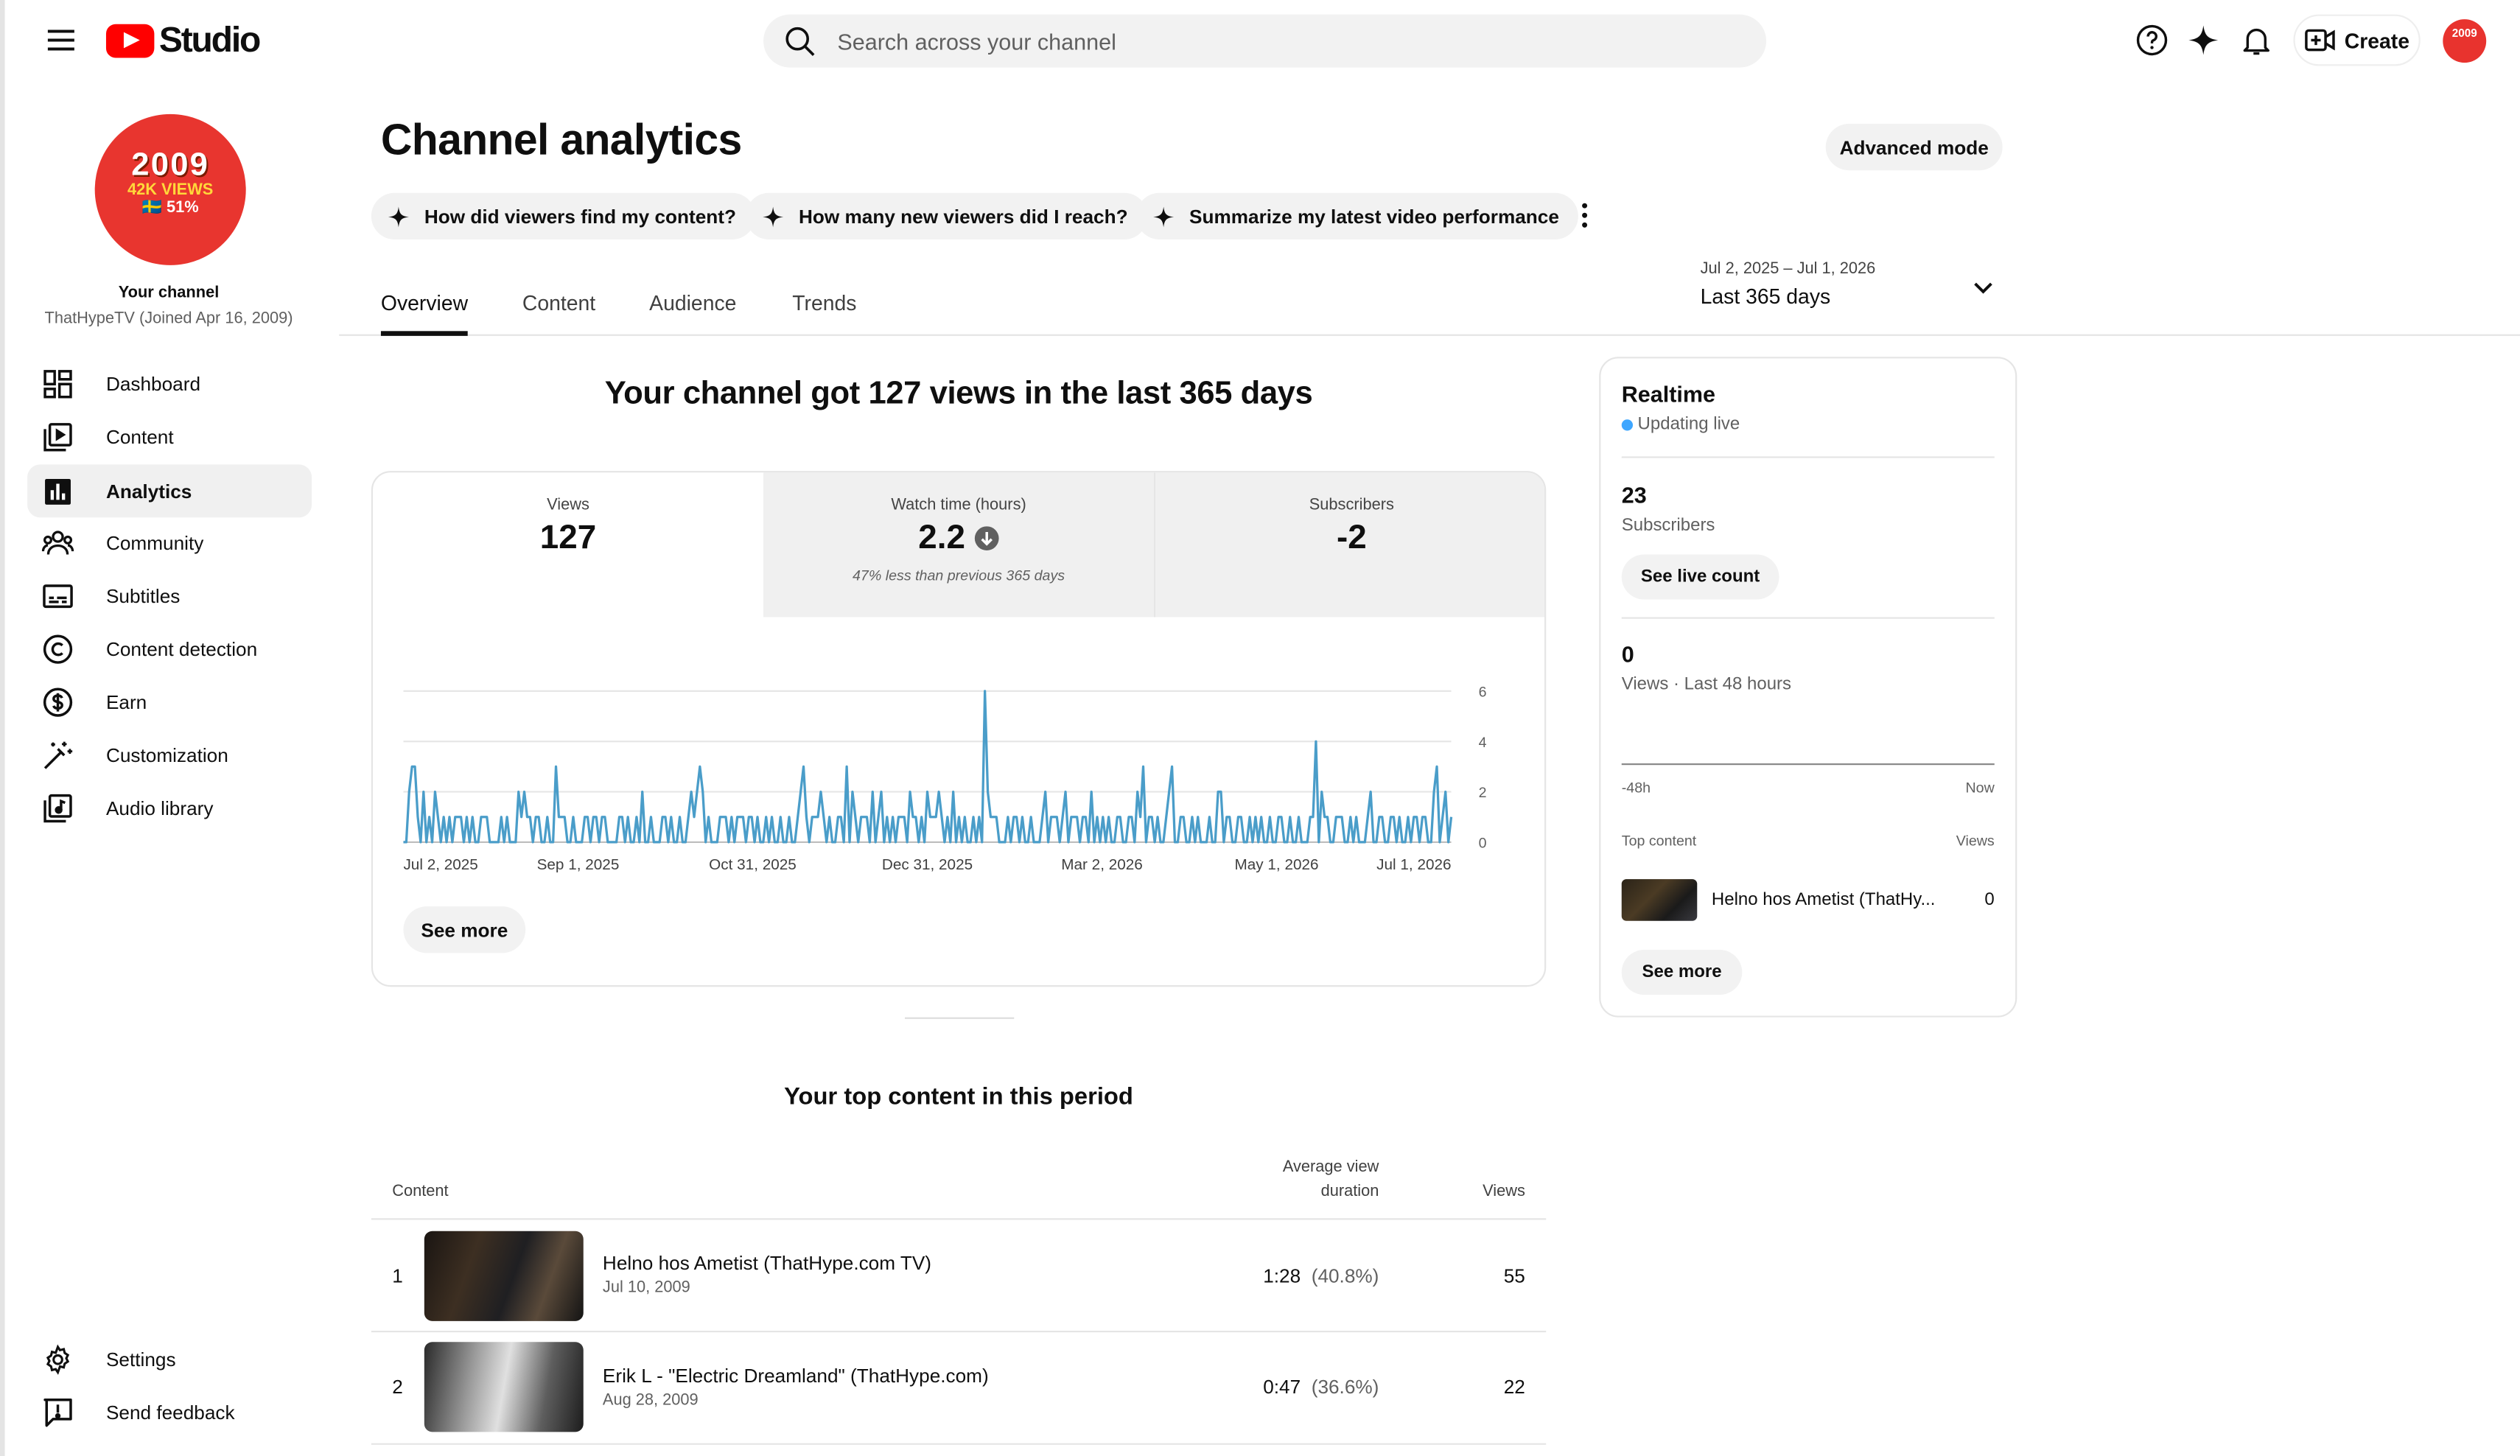 Image resolution: width=2520 pixels, height=1456 pixels. What do you see at coordinates (126, 701) in the screenshot?
I see `sidebar-item-label: Earn` at bounding box center [126, 701].